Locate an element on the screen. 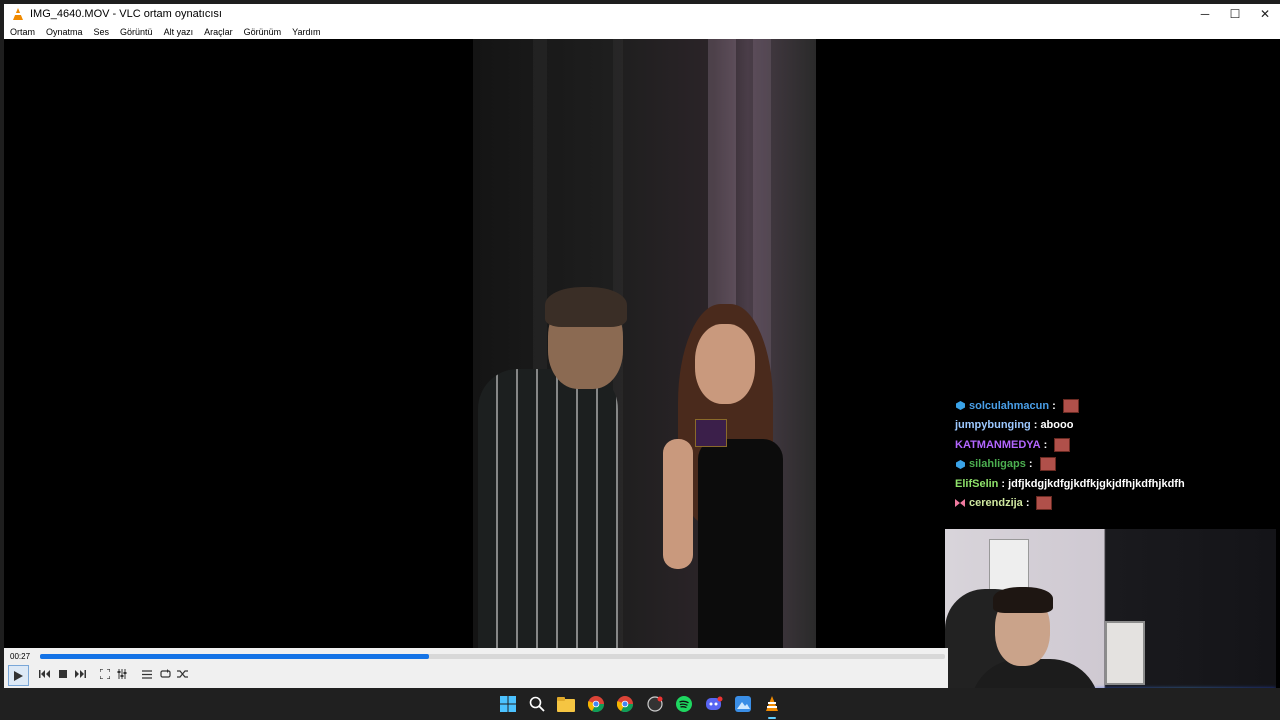  person-jersey is located at coordinates (548, 510).